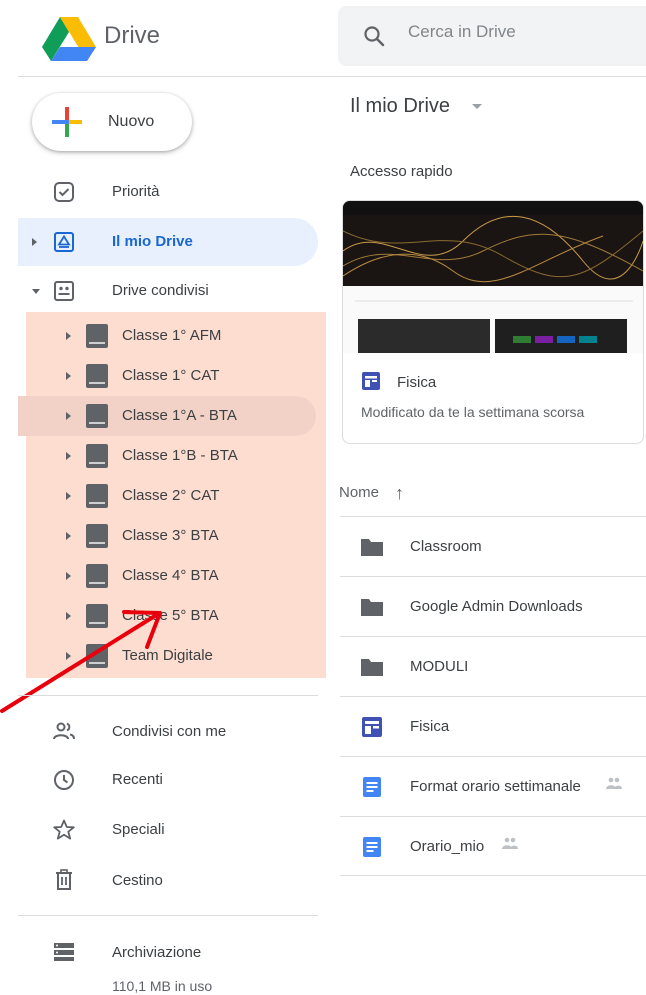 This screenshot has height=995, width=646. Describe the element at coordinates (170, 575) in the screenshot. I see `shared-drive-label: Classe 4° BTA` at that location.